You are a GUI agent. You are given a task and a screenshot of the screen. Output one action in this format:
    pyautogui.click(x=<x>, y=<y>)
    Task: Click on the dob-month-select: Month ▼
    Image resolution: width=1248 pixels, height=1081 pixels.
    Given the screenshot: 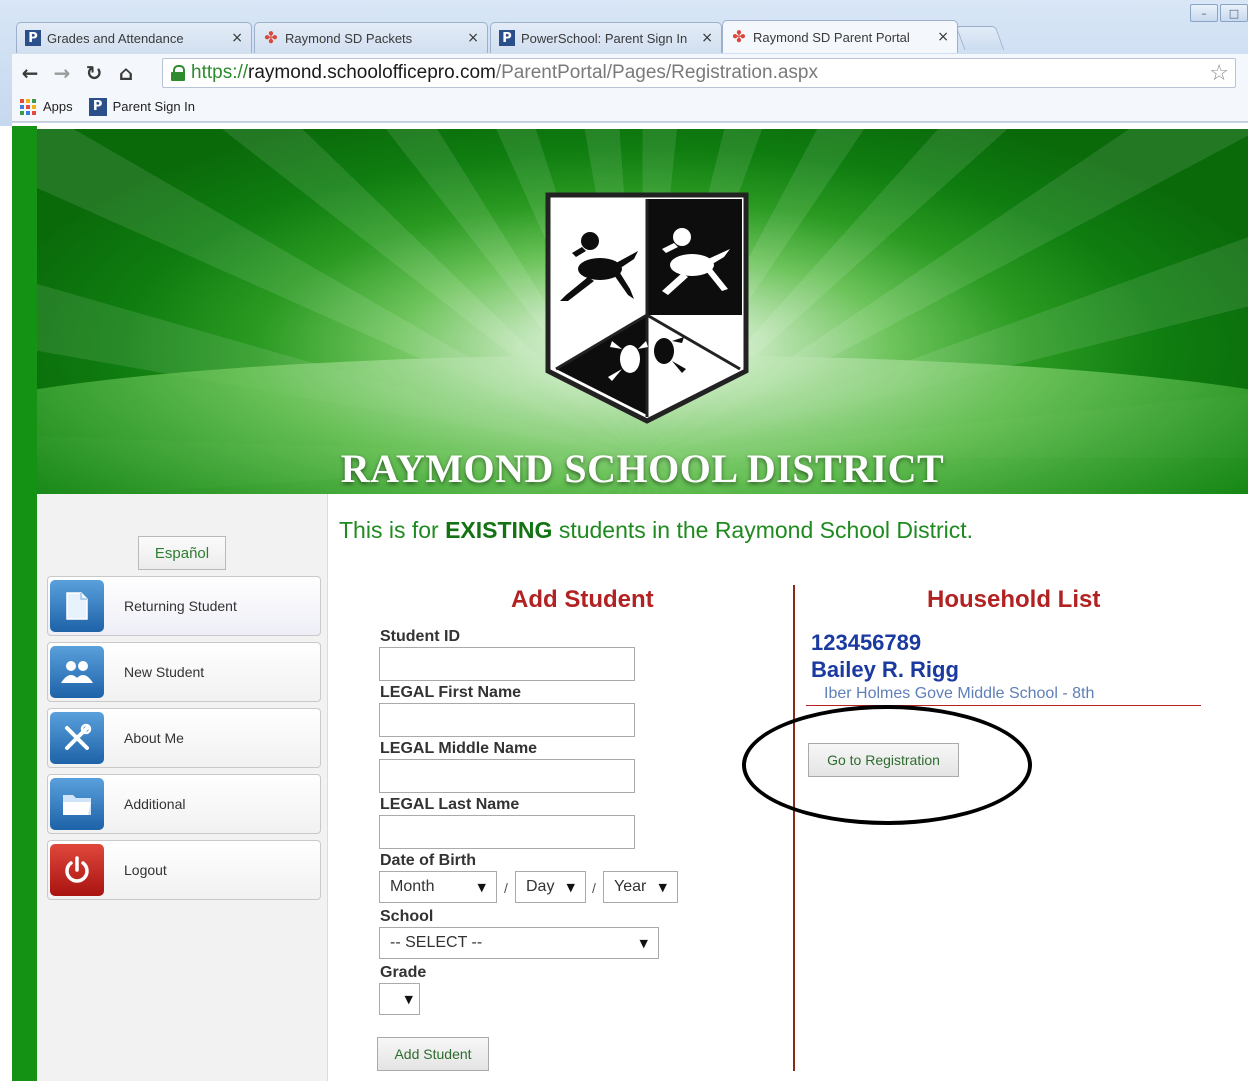 What is the action you would take?
    pyautogui.click(x=438, y=887)
    